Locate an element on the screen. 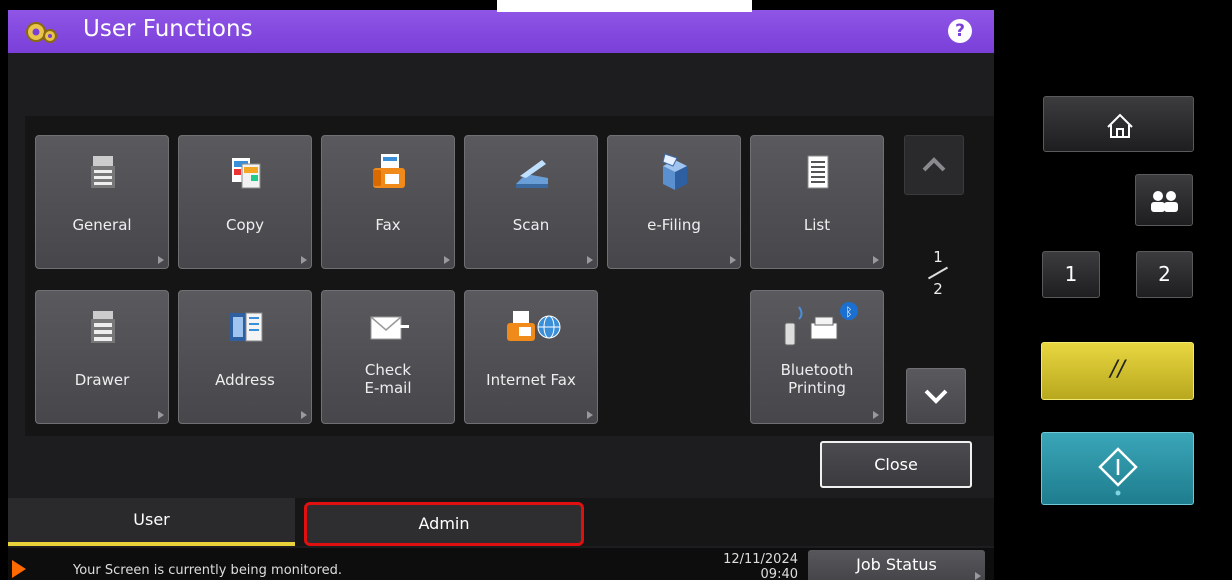  chevron-up-icon is located at coordinates (934, 164).